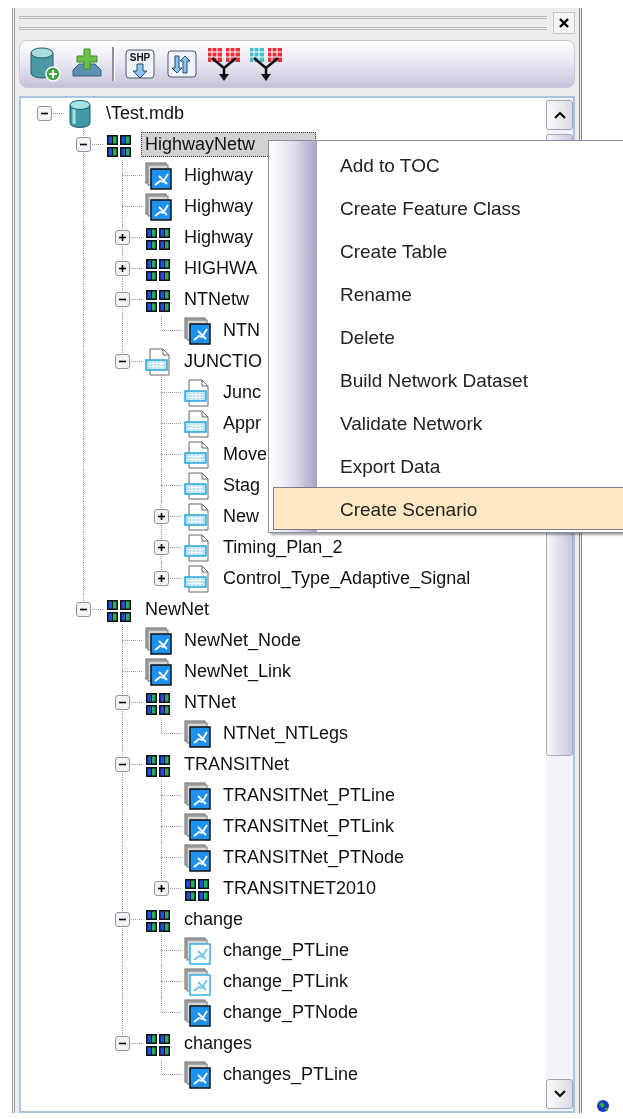  What do you see at coordinates (448, 207) in the screenshot?
I see `menu-item: Create Feature Class` at bounding box center [448, 207].